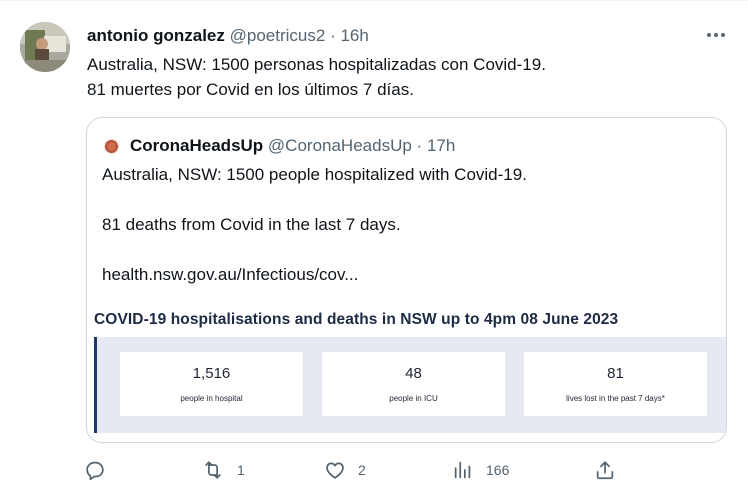 The width and height of the screenshot is (748, 500). I want to click on stat-box-deaths: 81 lives lost in the past 7 days*, so click(615, 384).